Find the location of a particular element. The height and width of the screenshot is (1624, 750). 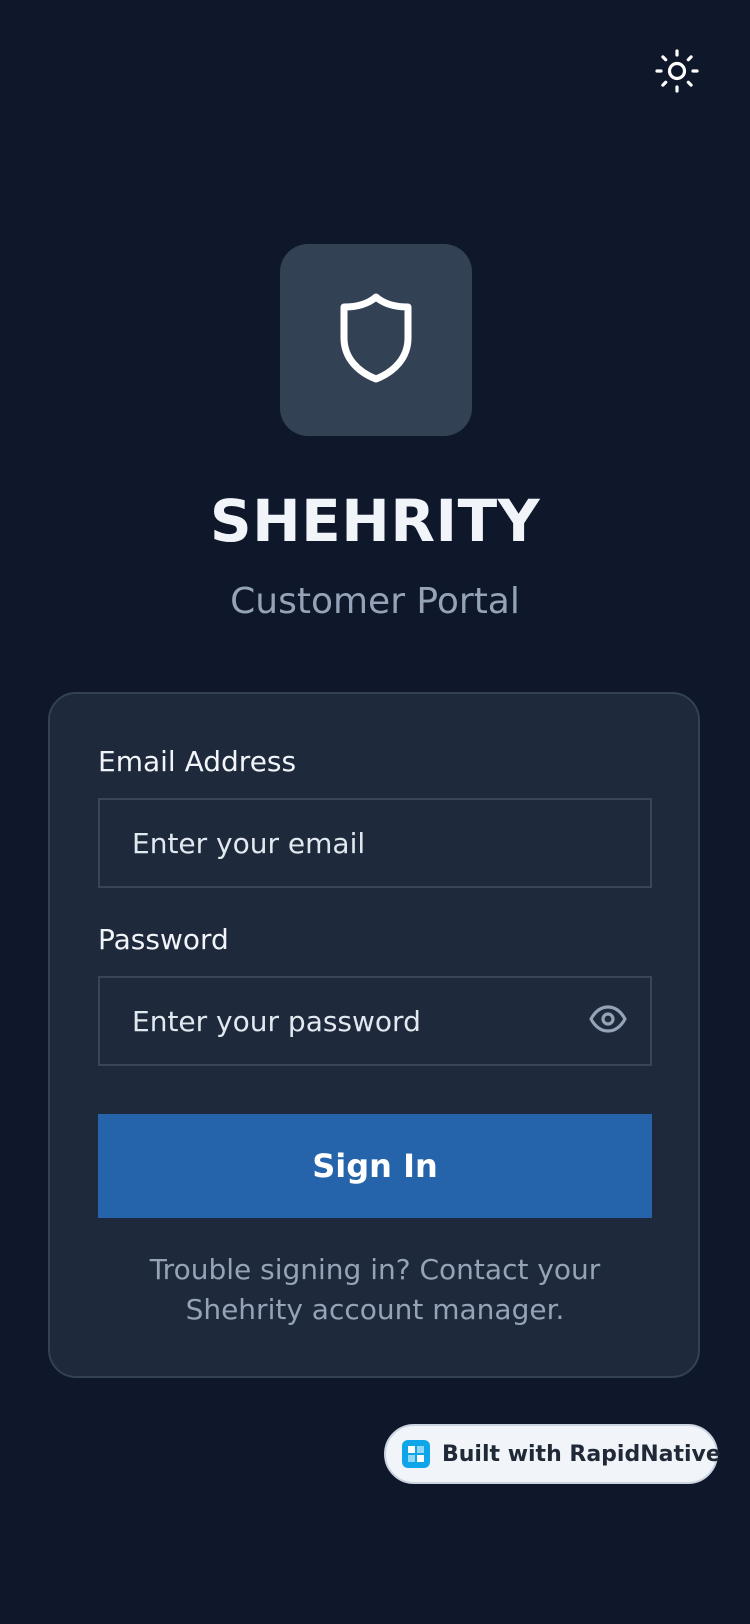

email-input is located at coordinates (352, 843).